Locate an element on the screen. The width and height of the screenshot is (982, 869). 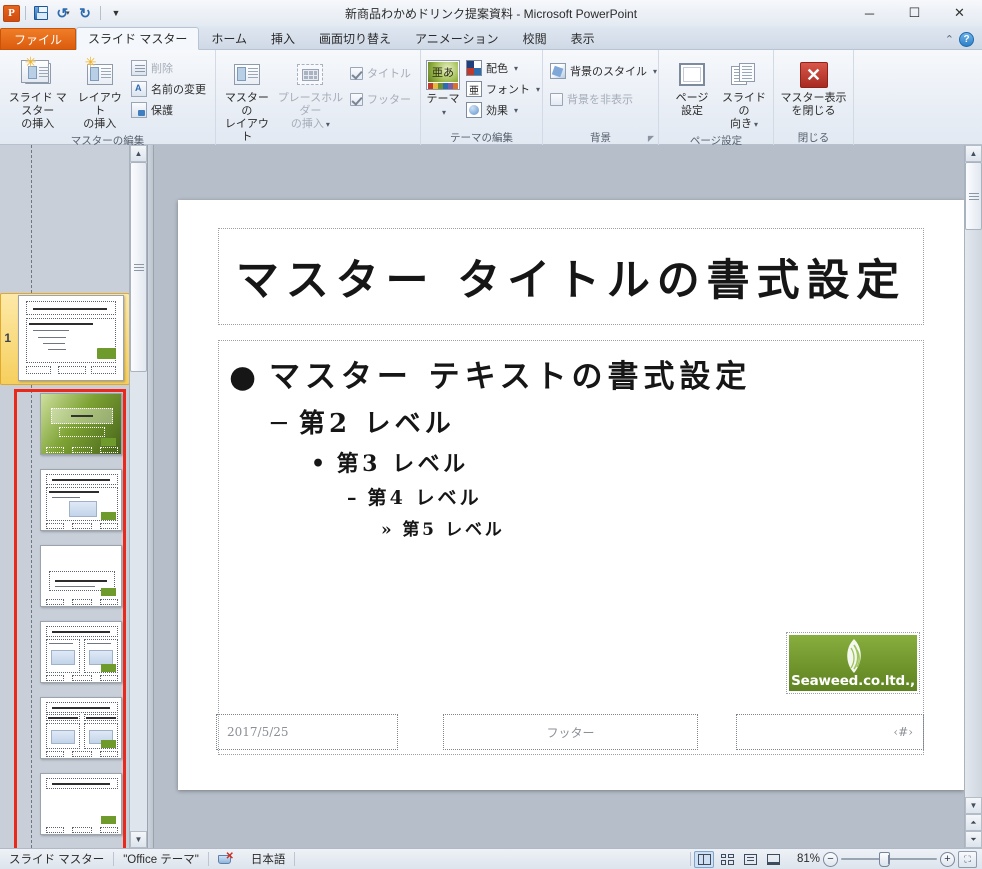
normal-view-button is located at coordinates (704, 859).